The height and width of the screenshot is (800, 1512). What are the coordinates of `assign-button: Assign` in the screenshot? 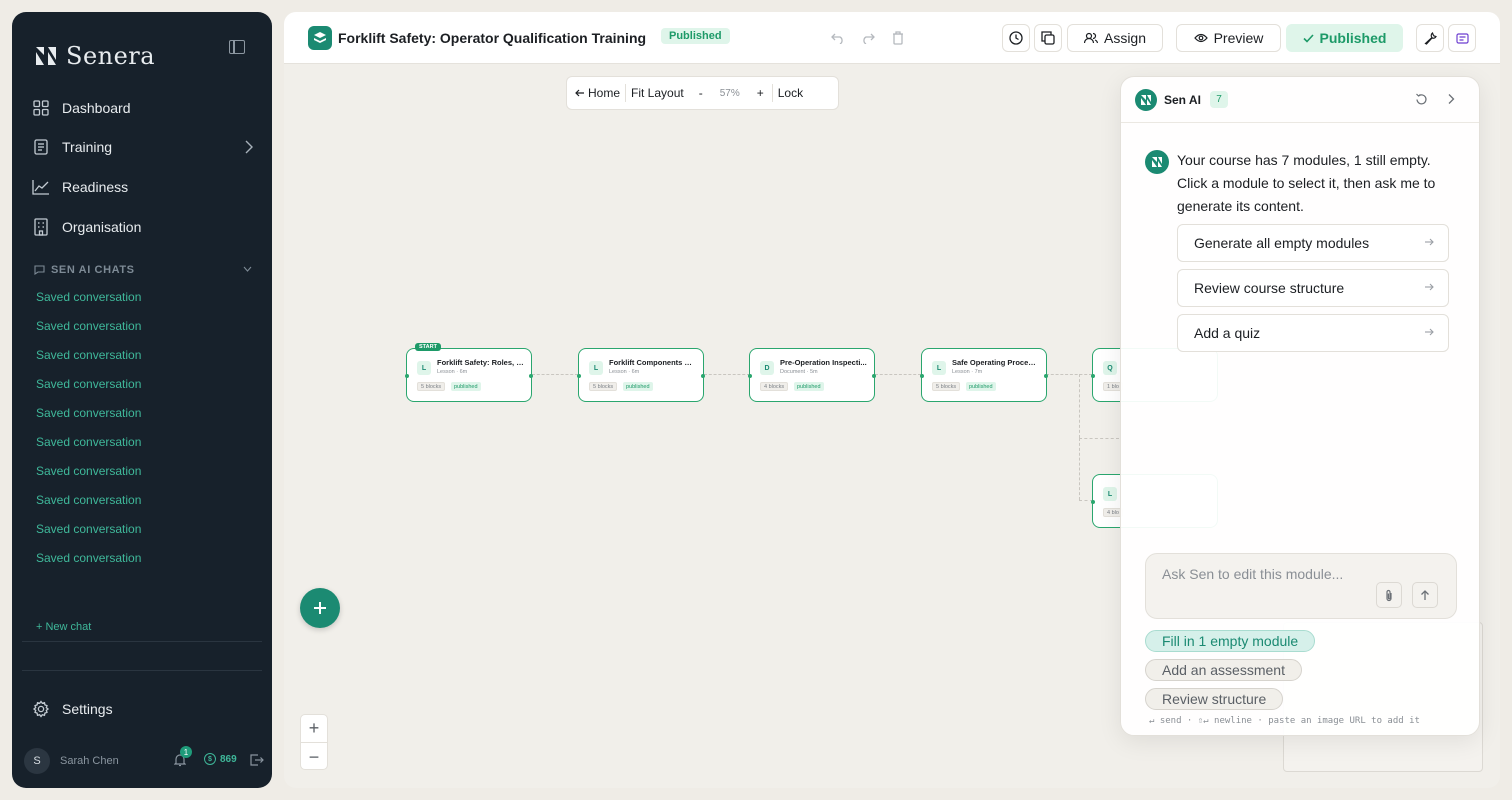 It's located at (1115, 38).